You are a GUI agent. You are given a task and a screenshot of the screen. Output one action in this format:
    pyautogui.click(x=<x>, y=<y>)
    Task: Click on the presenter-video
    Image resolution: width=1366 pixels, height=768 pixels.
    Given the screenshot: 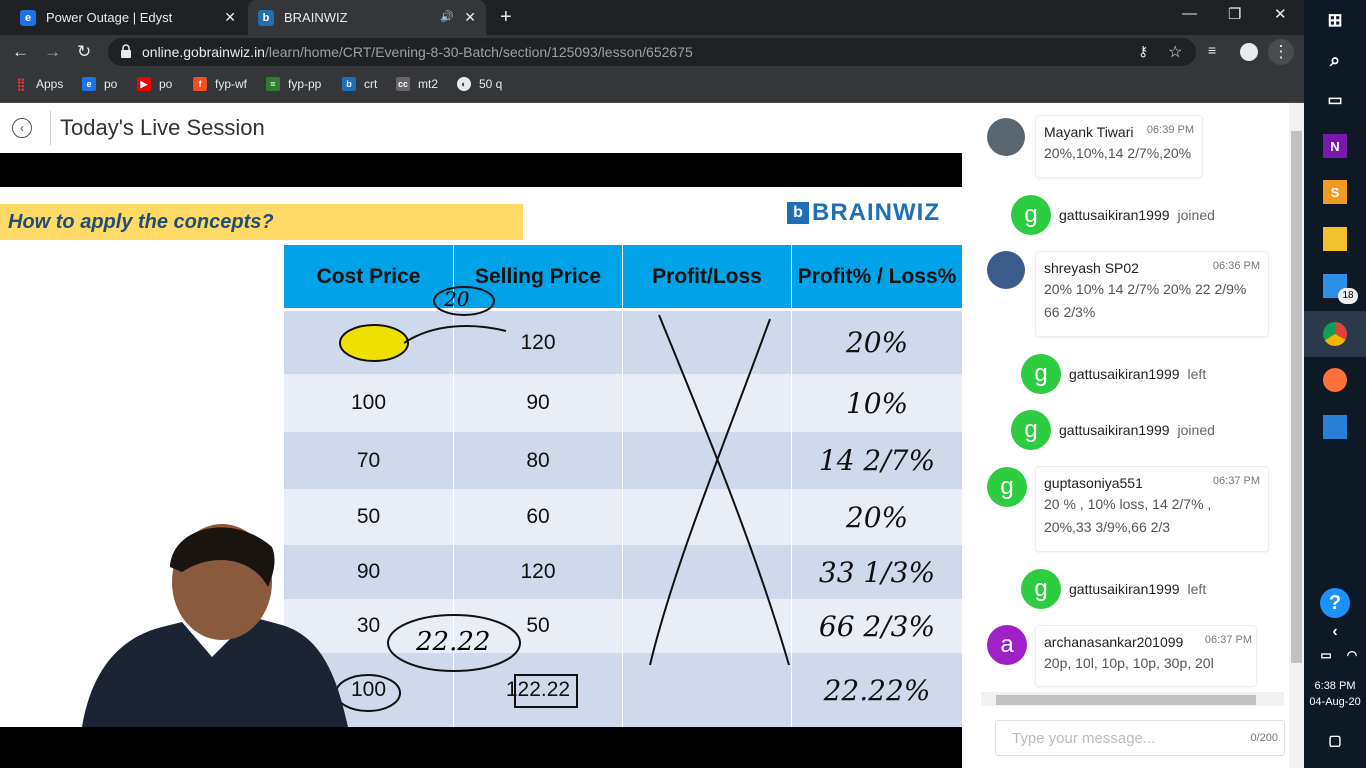 What is the action you would take?
    pyautogui.click(x=215, y=625)
    